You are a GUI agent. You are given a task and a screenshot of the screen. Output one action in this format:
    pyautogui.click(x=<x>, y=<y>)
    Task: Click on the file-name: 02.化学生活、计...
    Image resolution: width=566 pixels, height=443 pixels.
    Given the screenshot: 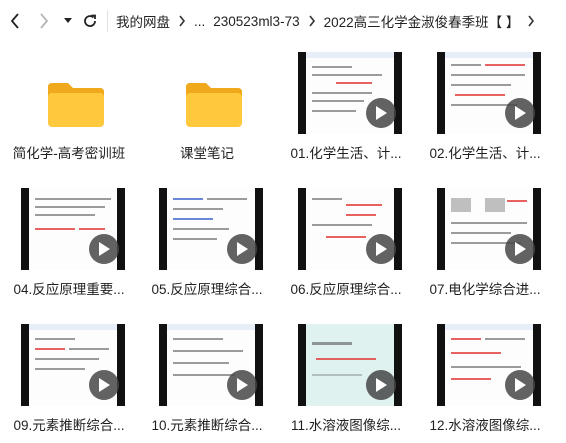 What is the action you would take?
    pyautogui.click(x=485, y=153)
    